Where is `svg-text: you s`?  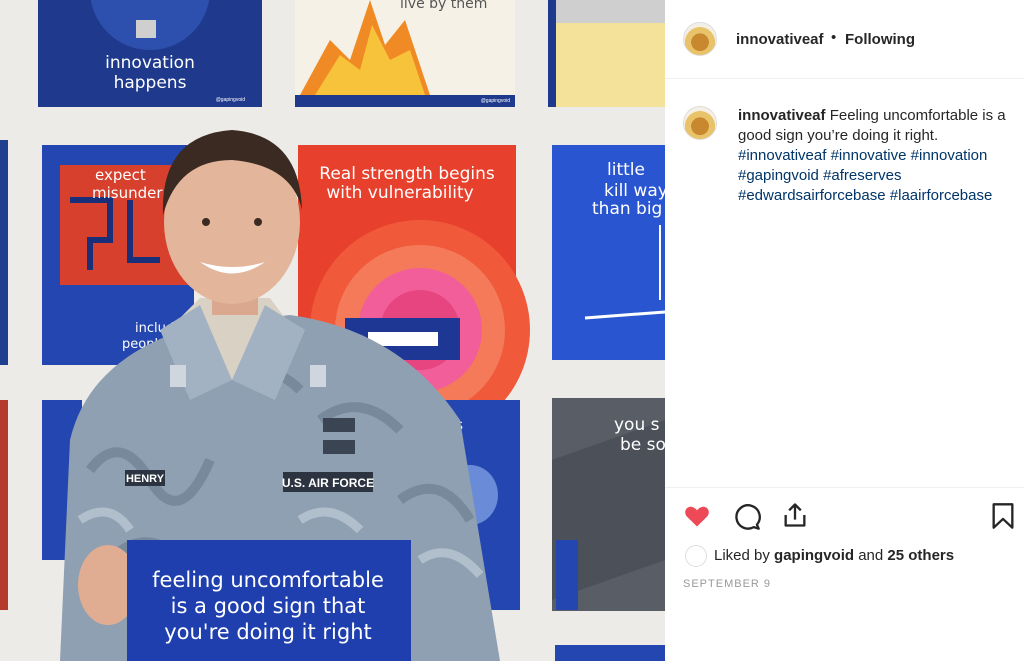 svg-text: you s is located at coordinates (637, 425).